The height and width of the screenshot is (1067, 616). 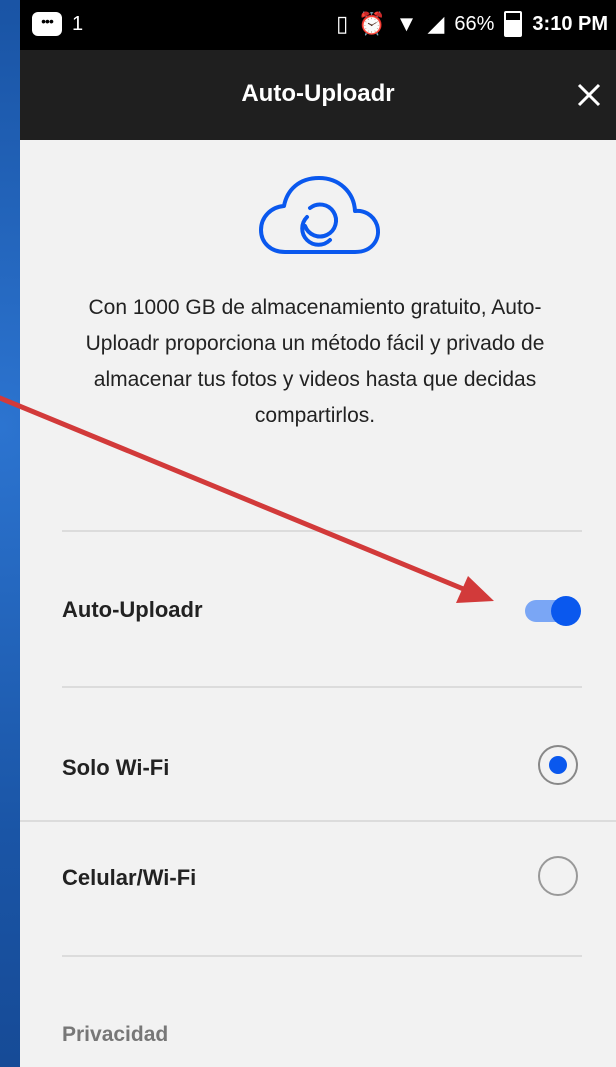 I want to click on auto-uploadr-label: Auto-Uploadr, so click(x=132, y=609).